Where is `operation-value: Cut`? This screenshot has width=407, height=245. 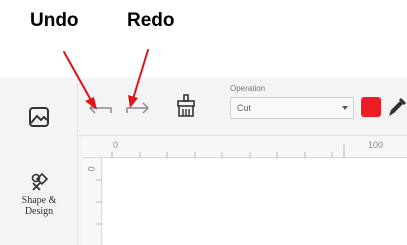 operation-value: Cut is located at coordinates (244, 108).